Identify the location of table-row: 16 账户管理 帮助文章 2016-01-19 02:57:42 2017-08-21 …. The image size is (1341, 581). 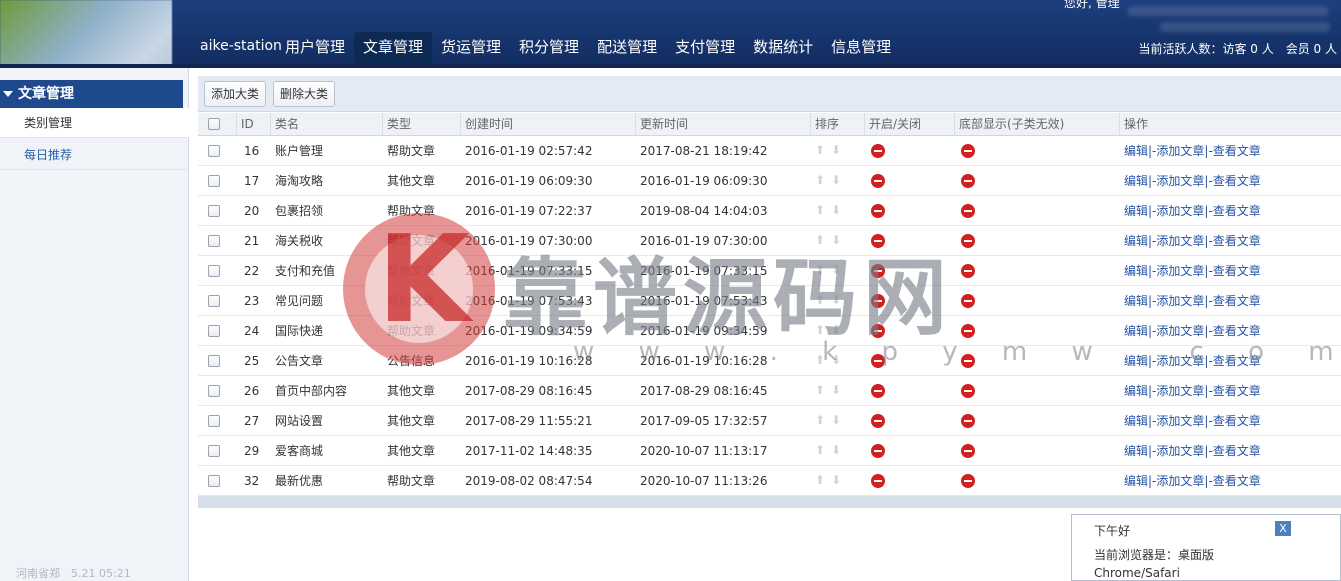
(769, 151).